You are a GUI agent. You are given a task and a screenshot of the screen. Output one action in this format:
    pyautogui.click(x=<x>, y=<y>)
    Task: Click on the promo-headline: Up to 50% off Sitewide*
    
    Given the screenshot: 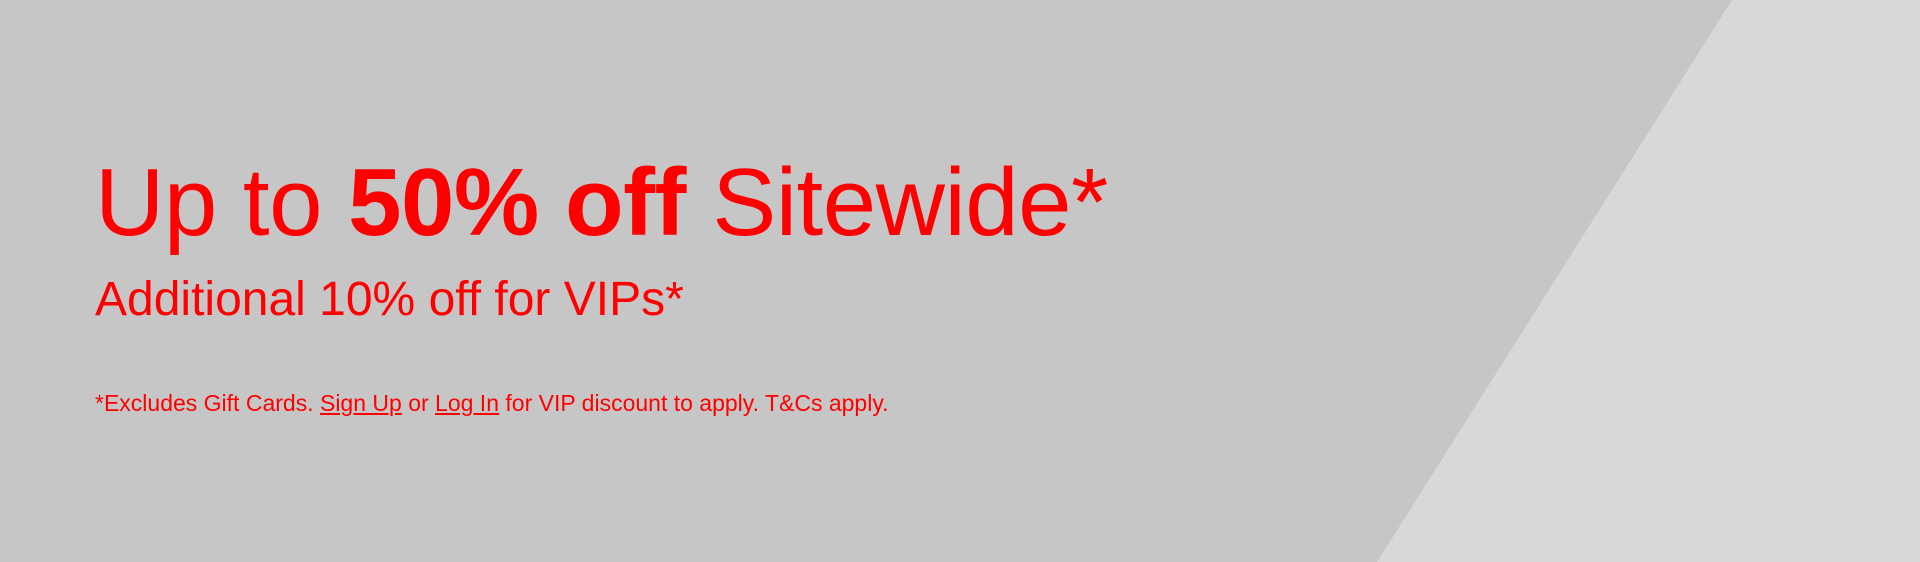 What is the action you would take?
    pyautogui.click(x=601, y=203)
    